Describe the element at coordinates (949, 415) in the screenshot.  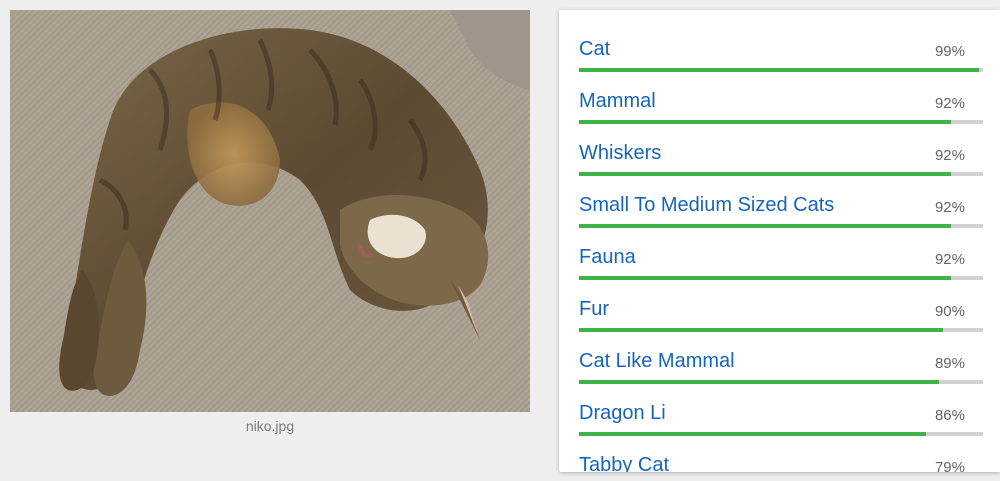
I see `label-score: 86%` at that location.